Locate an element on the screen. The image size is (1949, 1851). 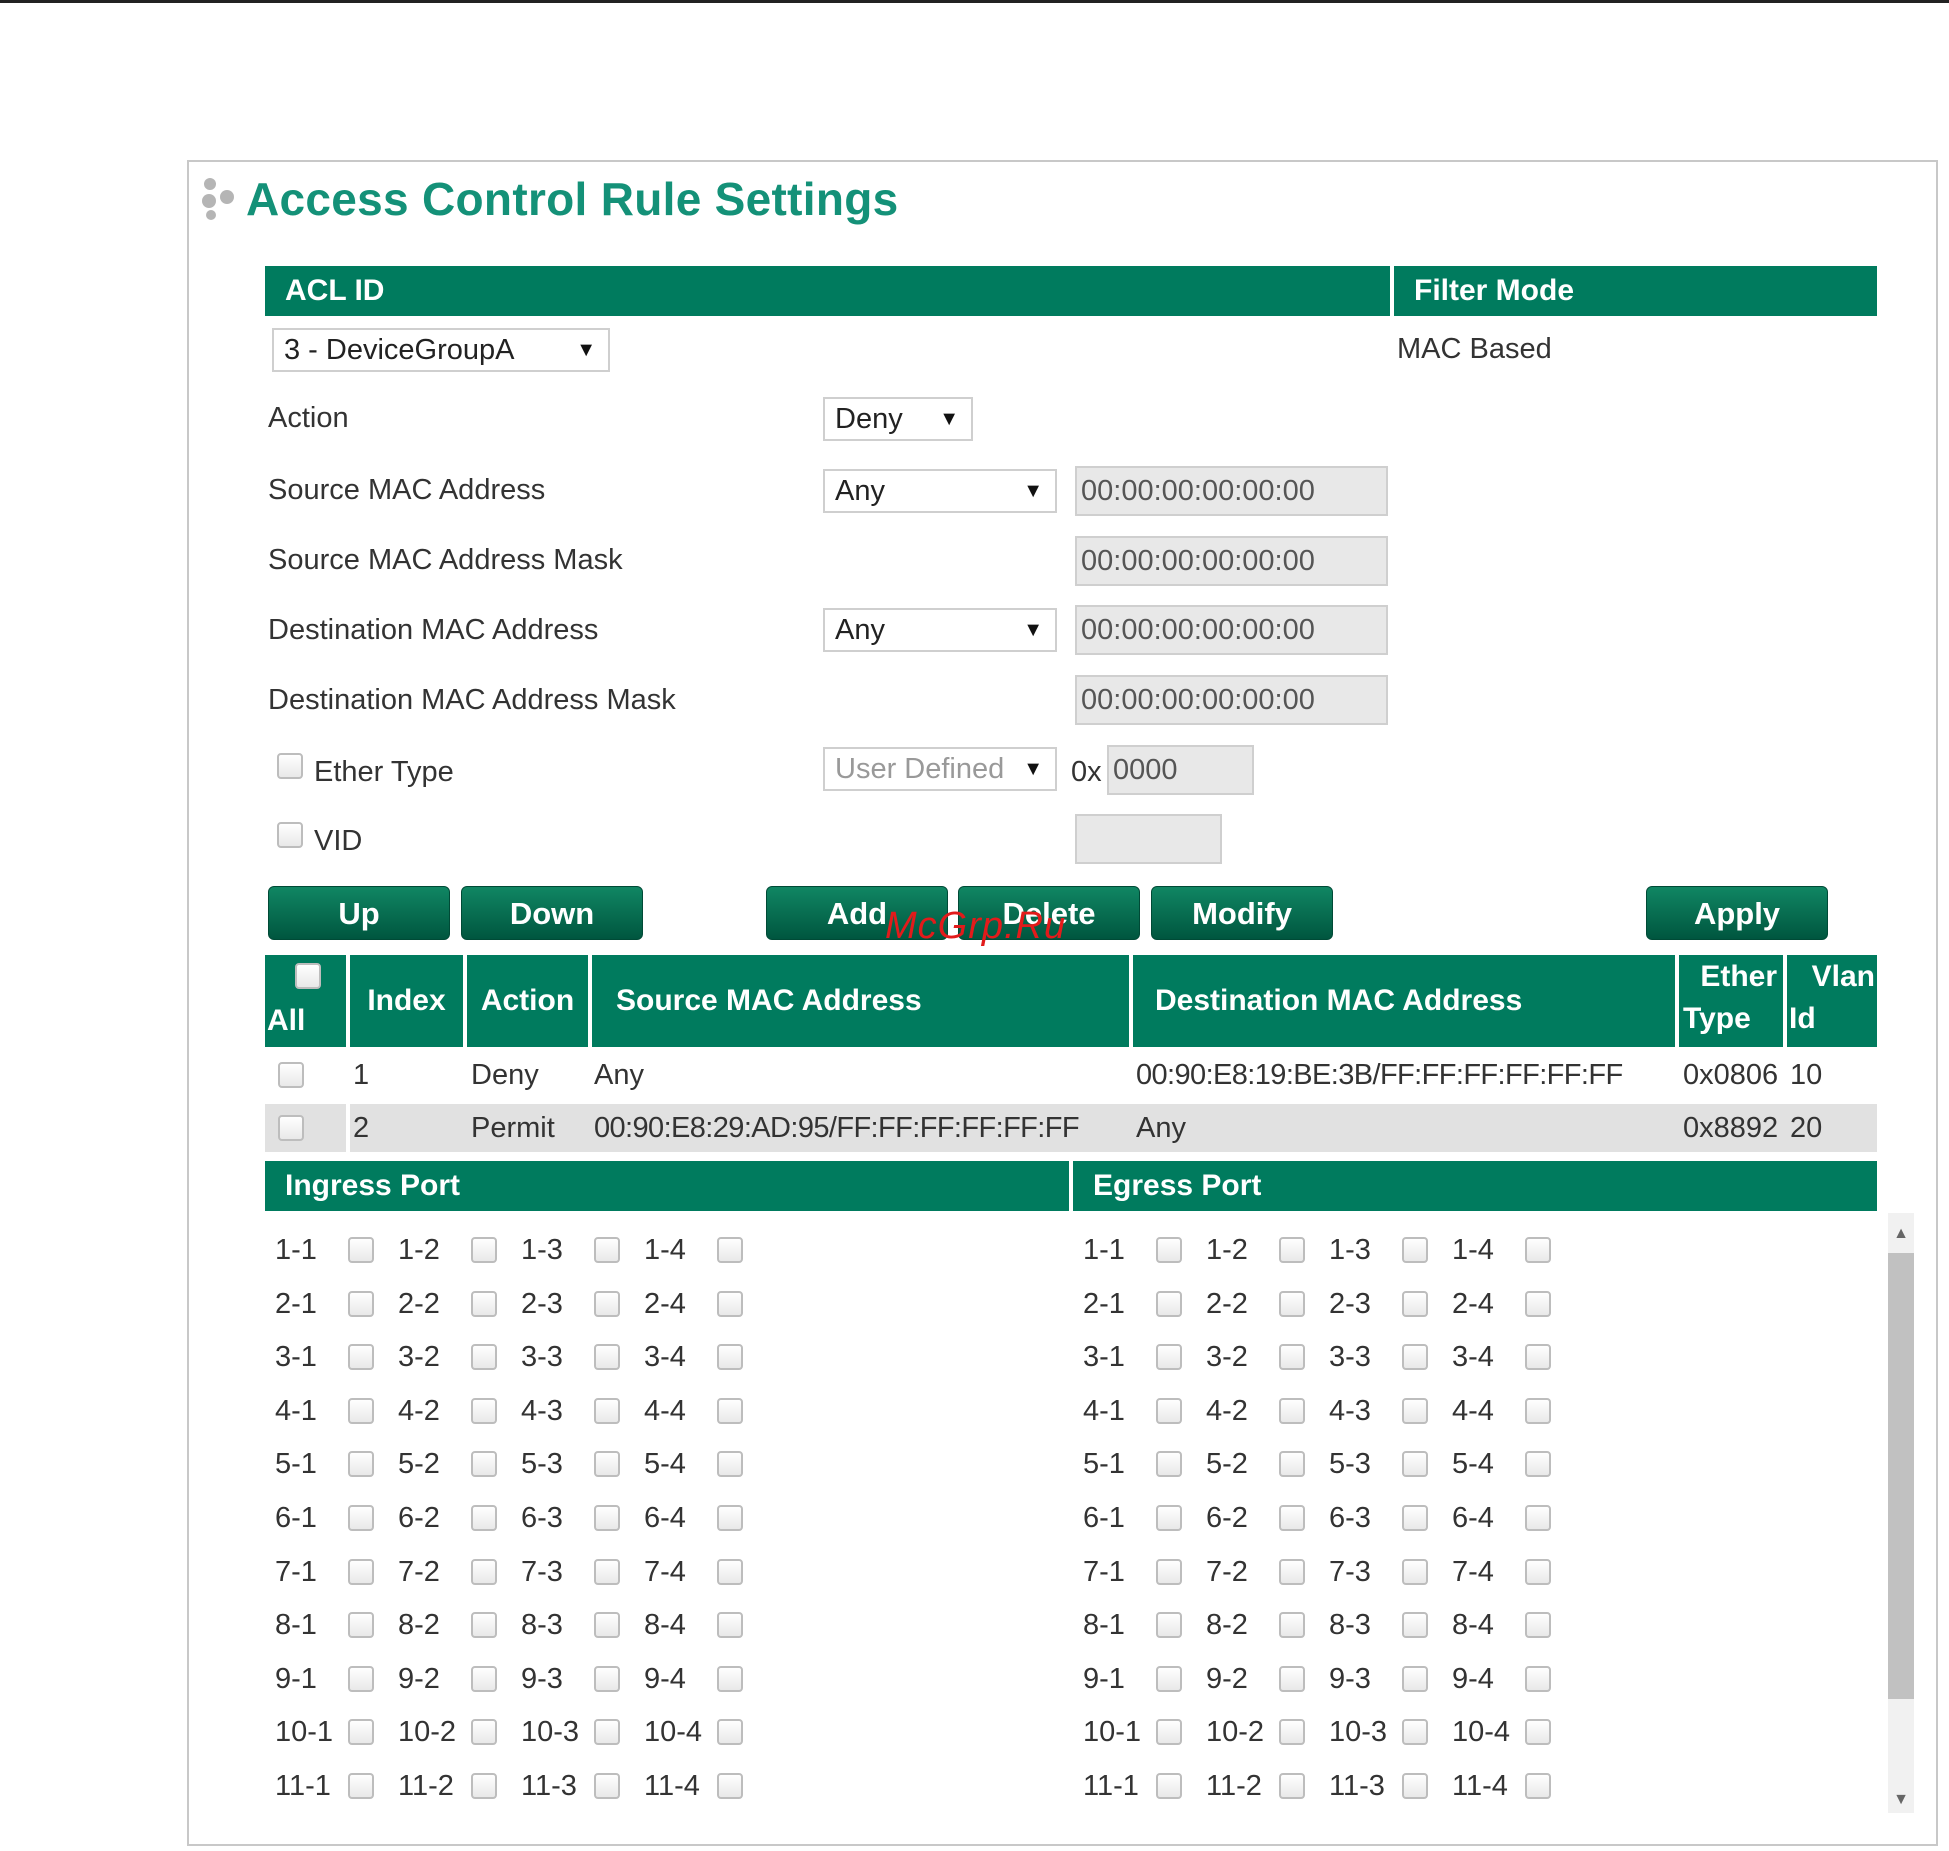
down-button: Down is located at coordinates (552, 913).